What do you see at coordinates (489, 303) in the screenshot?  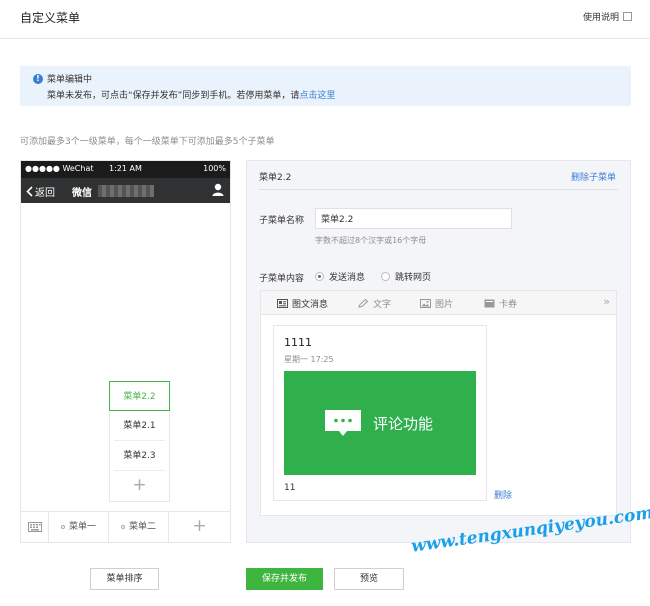 I see `coupon-icon` at bounding box center [489, 303].